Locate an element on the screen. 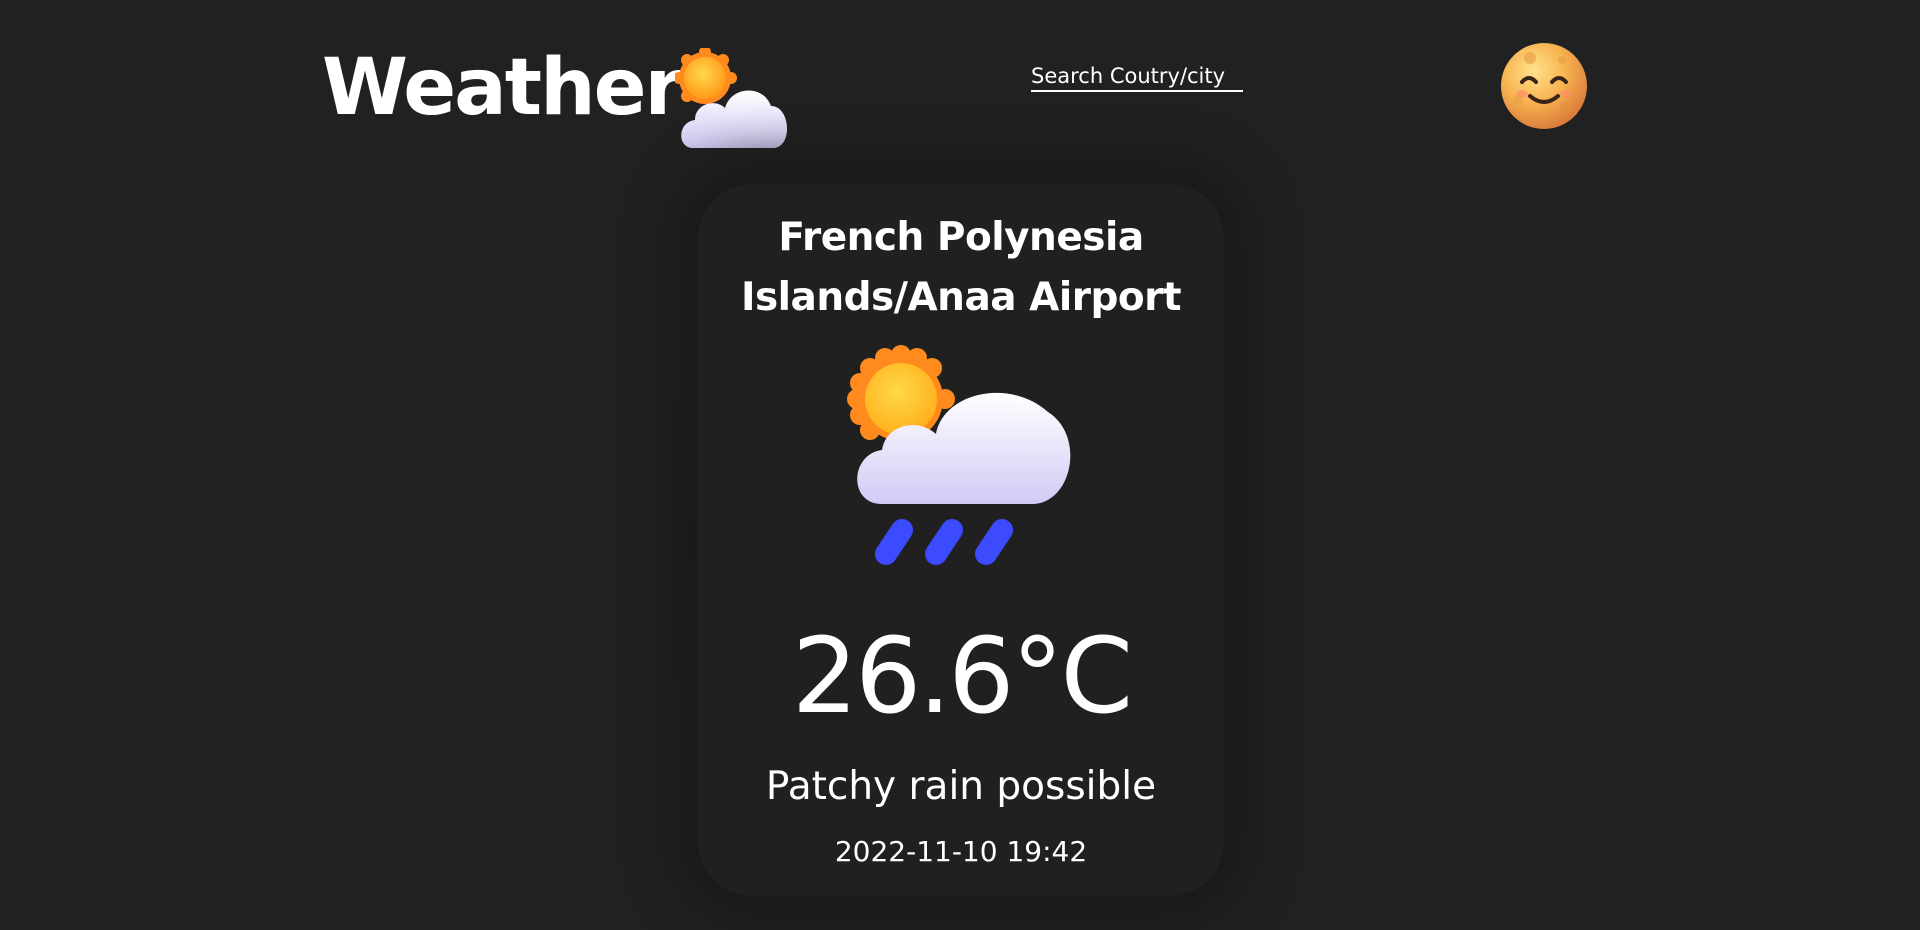 The image size is (1920, 930). search-input is located at coordinates (1137, 78).